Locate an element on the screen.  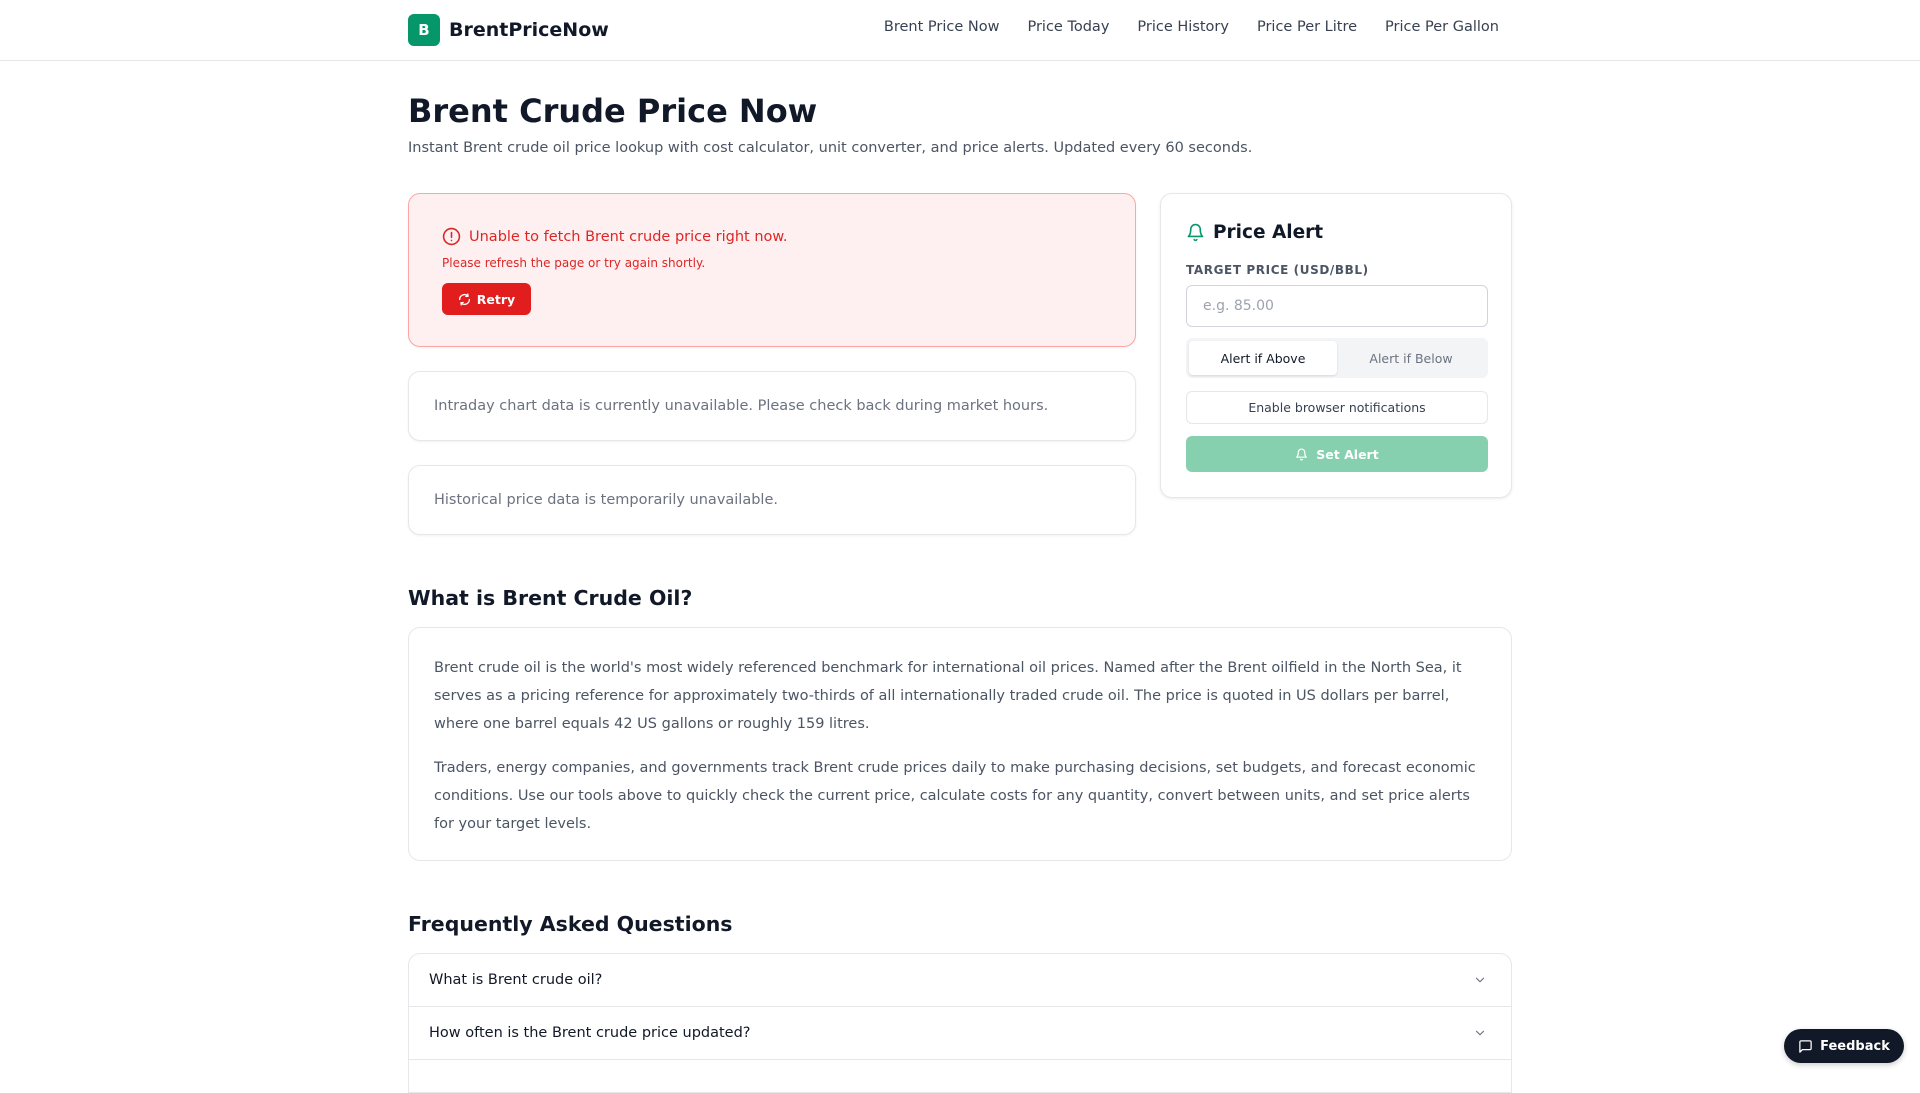
price-alert-heading: Price Alert is located at coordinates (1254, 232).